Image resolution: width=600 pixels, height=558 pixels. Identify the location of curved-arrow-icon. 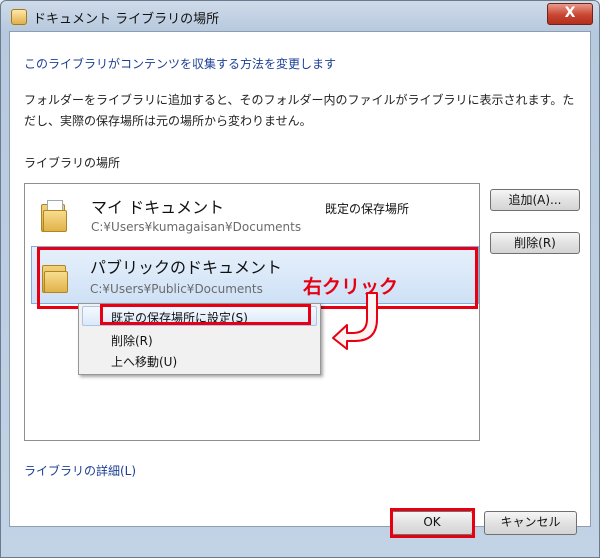
(355, 321).